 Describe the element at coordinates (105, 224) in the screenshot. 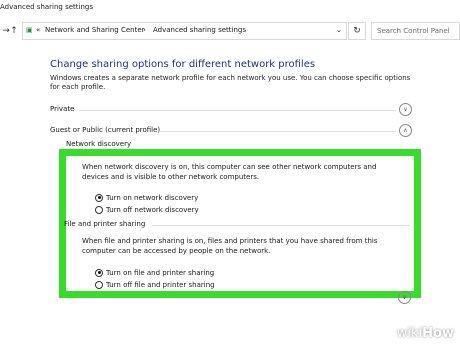

I see `file-sharing-label: File and printer sharing` at that location.